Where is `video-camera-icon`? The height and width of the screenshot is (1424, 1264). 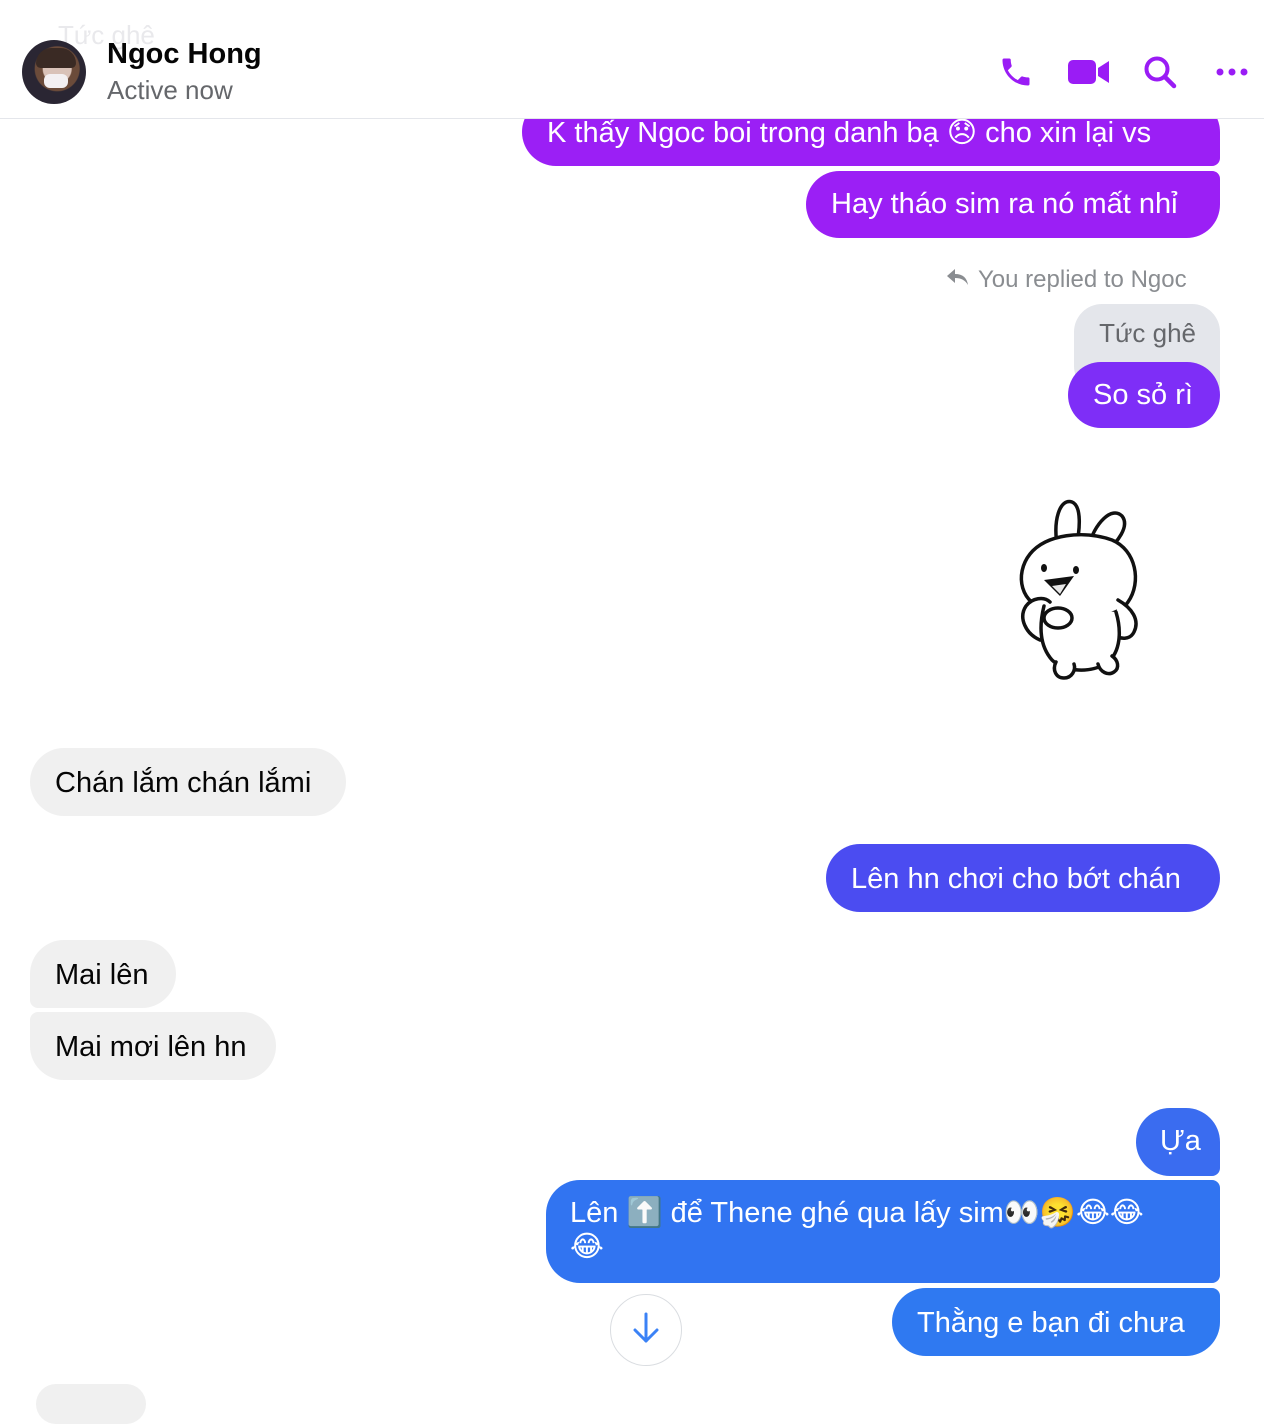
video-camera-icon is located at coordinates (1089, 72).